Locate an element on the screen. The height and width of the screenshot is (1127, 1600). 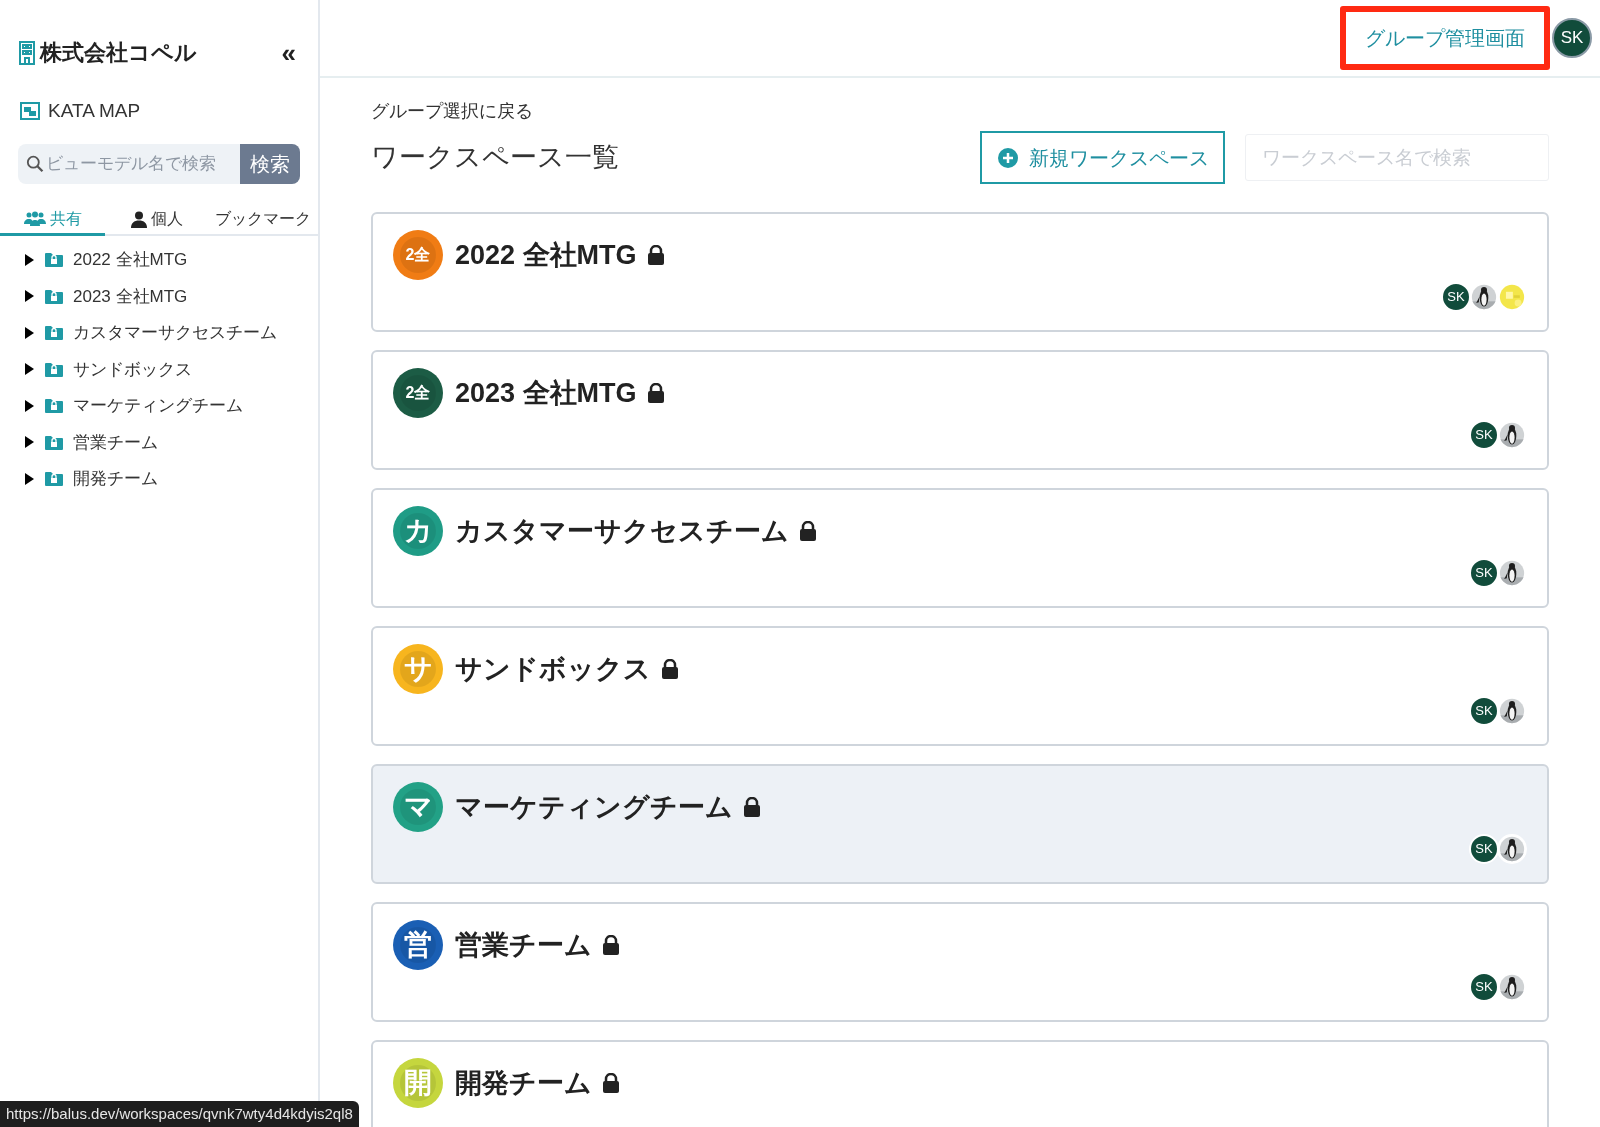
status-url: https://balus.dev/workspaces/qvnk7wty4d4kdyis2ql8 is located at coordinates (179, 1114).